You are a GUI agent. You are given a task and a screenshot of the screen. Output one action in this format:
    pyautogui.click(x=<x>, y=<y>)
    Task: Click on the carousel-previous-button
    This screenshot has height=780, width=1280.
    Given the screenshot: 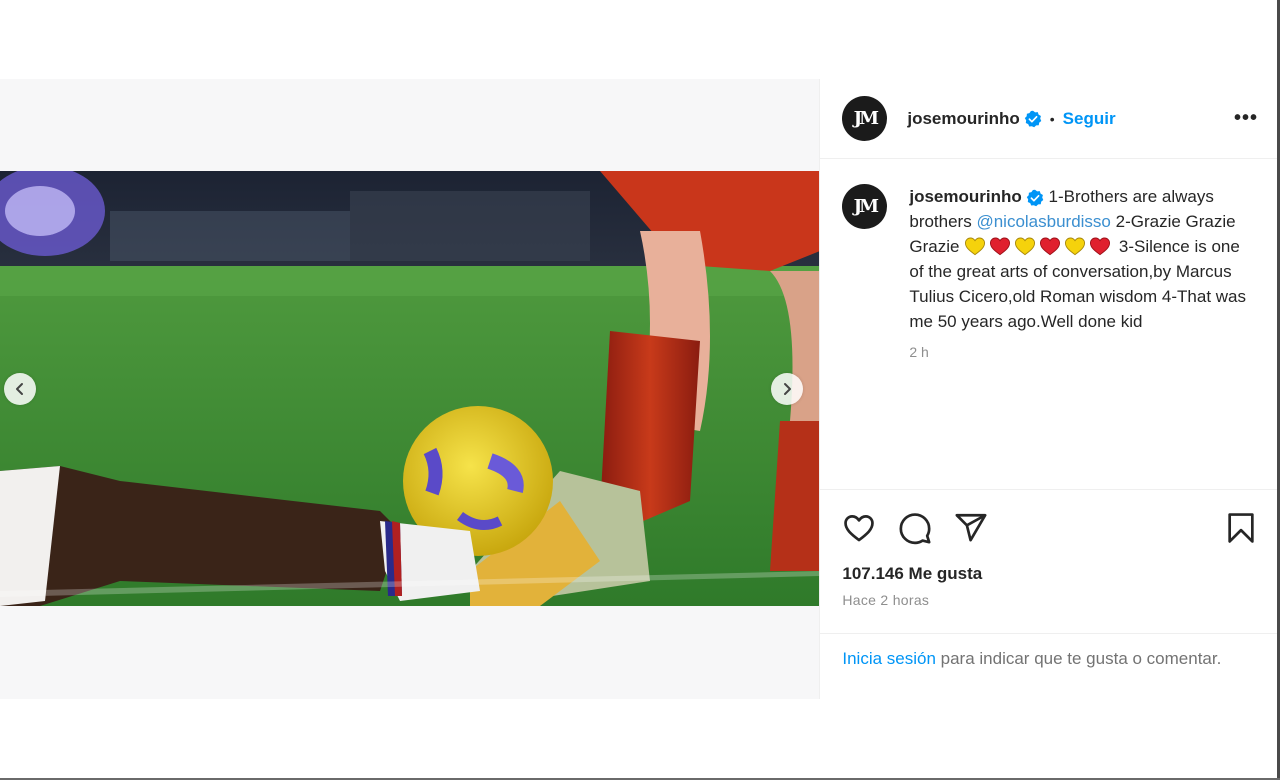 What is the action you would take?
    pyautogui.click(x=20, y=389)
    